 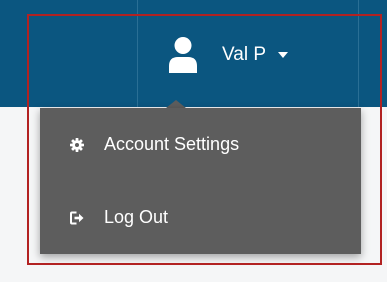 I want to click on user-icon, so click(x=183, y=55).